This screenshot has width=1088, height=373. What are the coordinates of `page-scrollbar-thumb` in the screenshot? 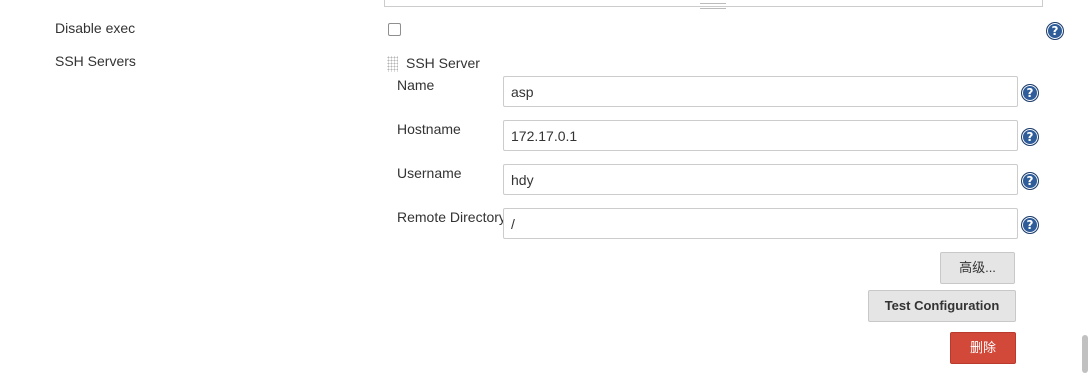 It's located at (1085, 354).